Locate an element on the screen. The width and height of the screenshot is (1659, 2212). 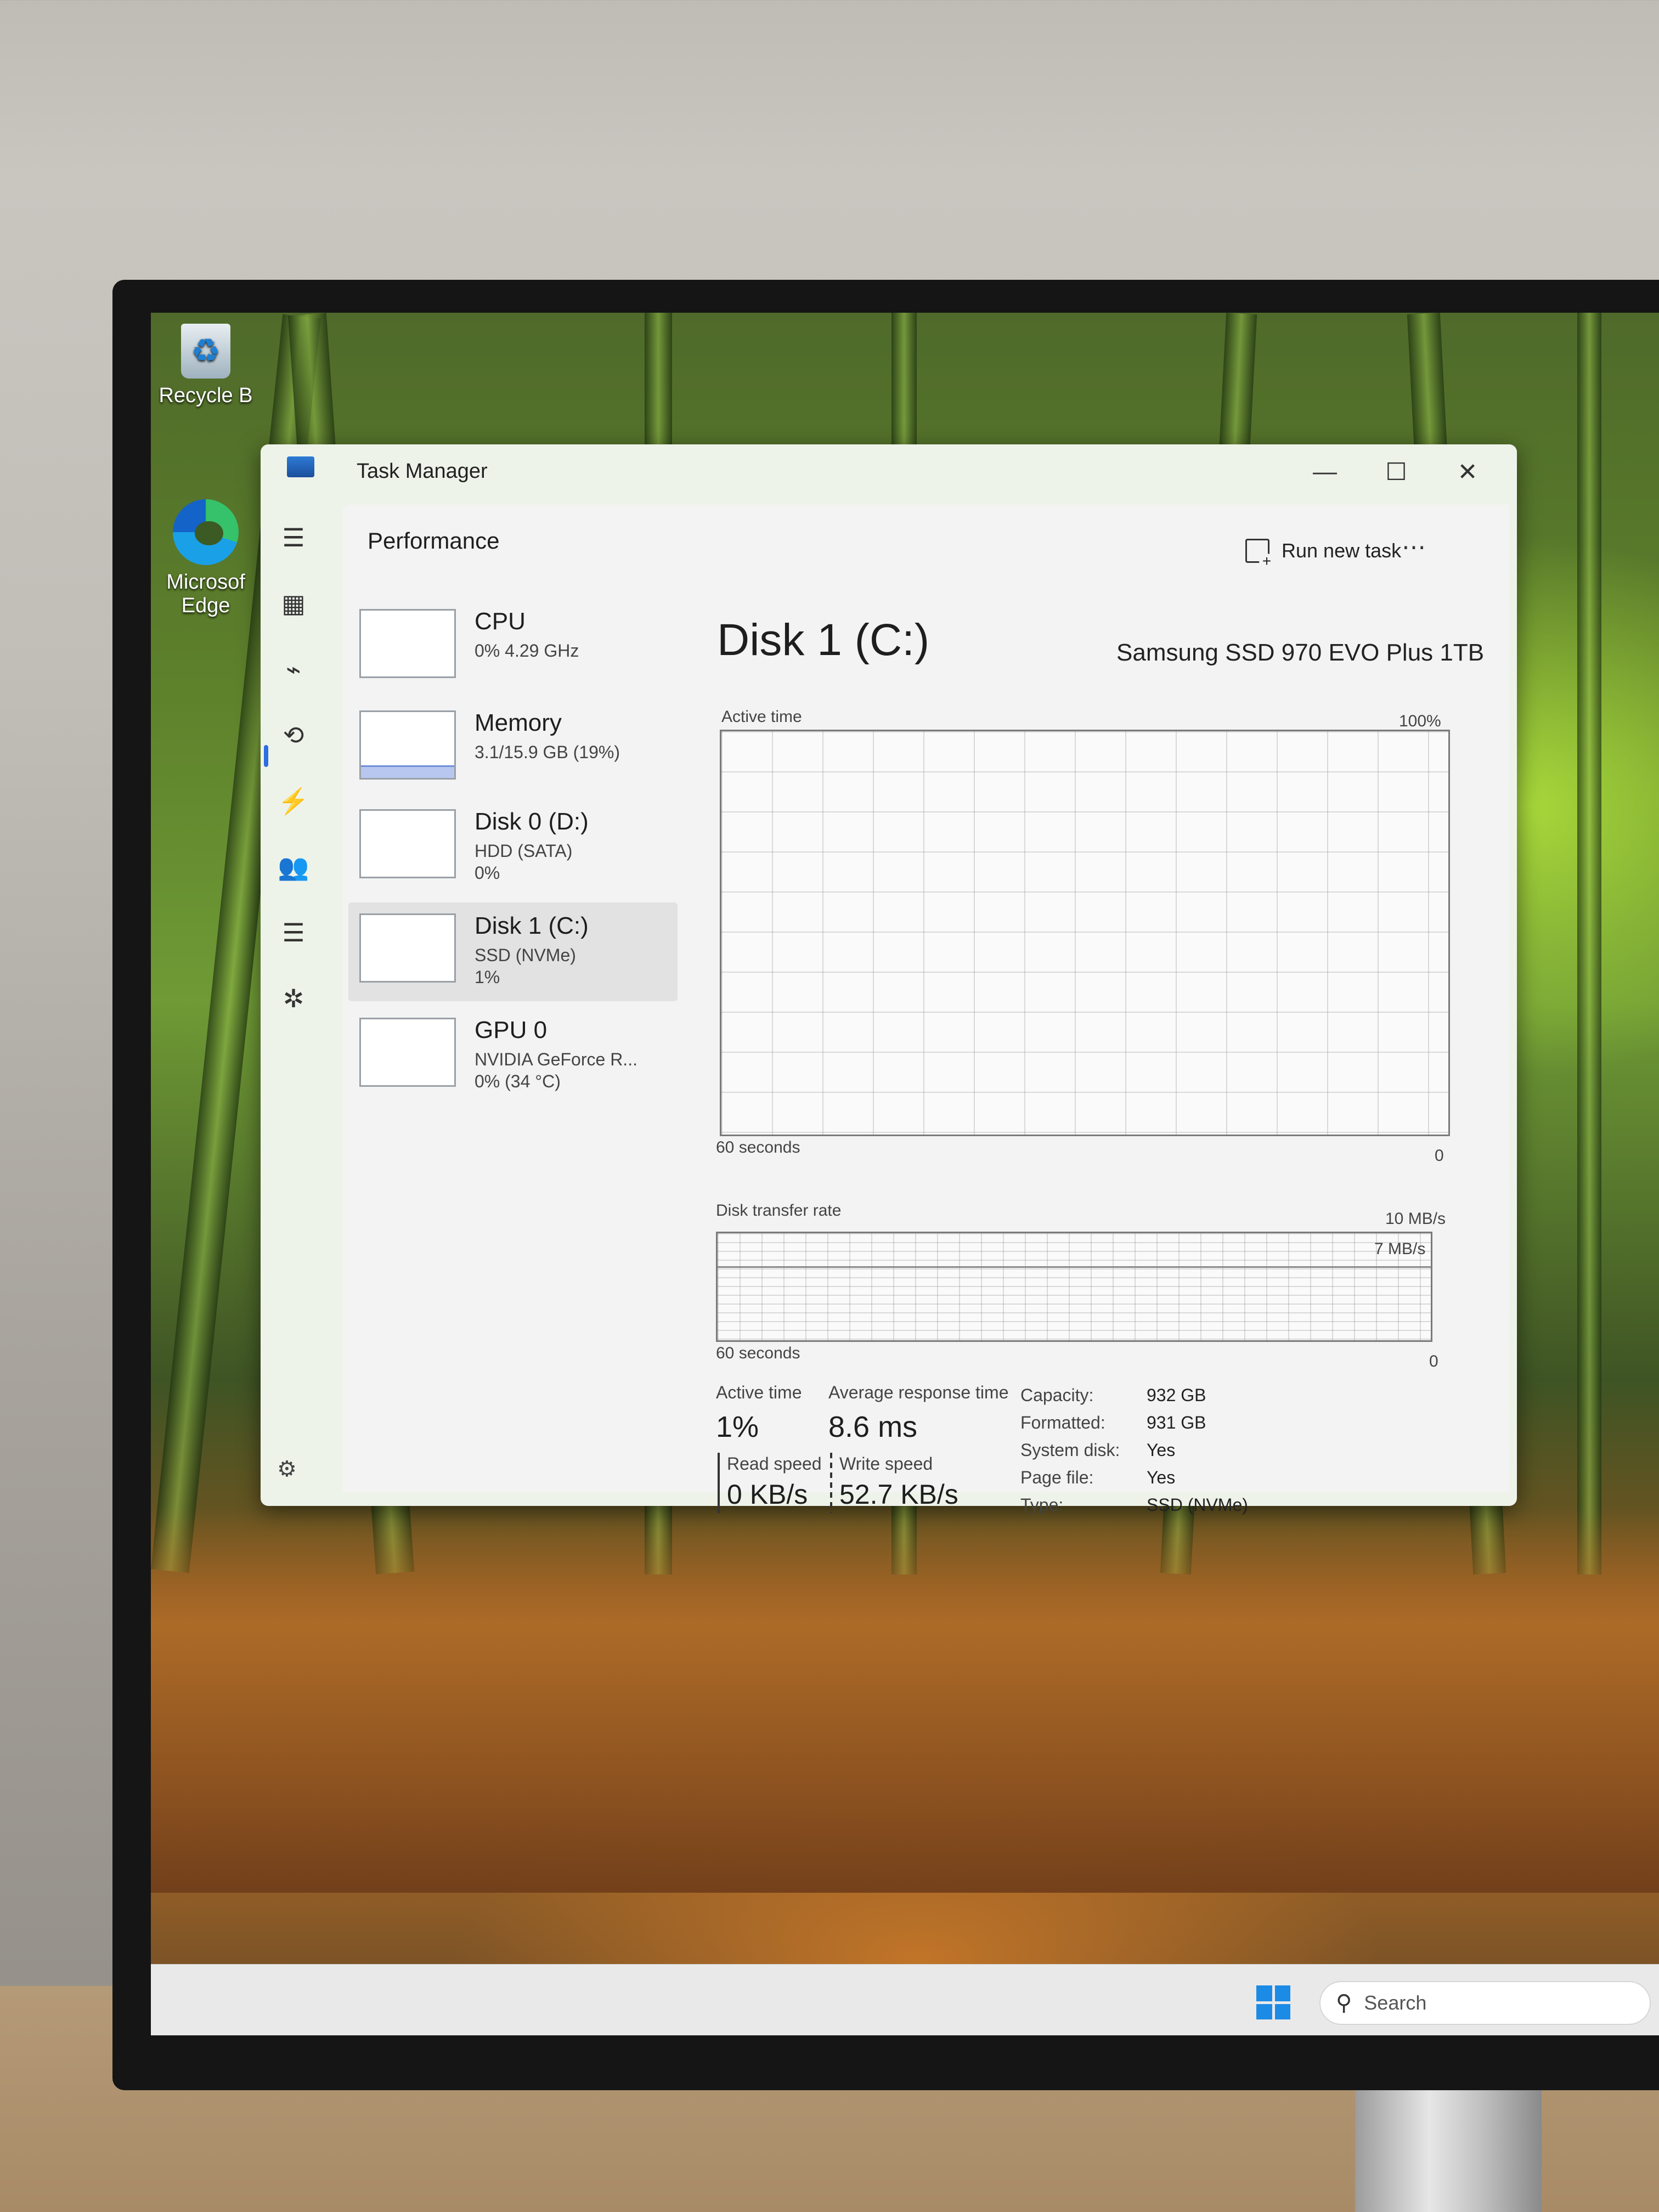
services-icon: ✲ is located at coordinates (294, 998).